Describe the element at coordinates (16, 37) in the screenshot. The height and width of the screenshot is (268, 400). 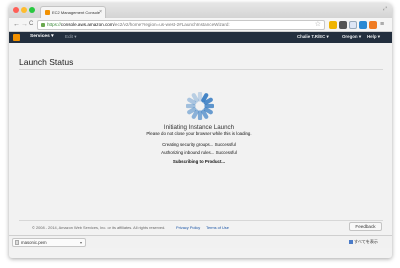
I see `aws-logo-icon` at that location.